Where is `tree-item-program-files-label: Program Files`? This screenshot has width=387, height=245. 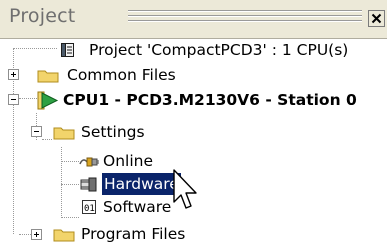 tree-item-program-files-label: Program Files is located at coordinates (133, 234).